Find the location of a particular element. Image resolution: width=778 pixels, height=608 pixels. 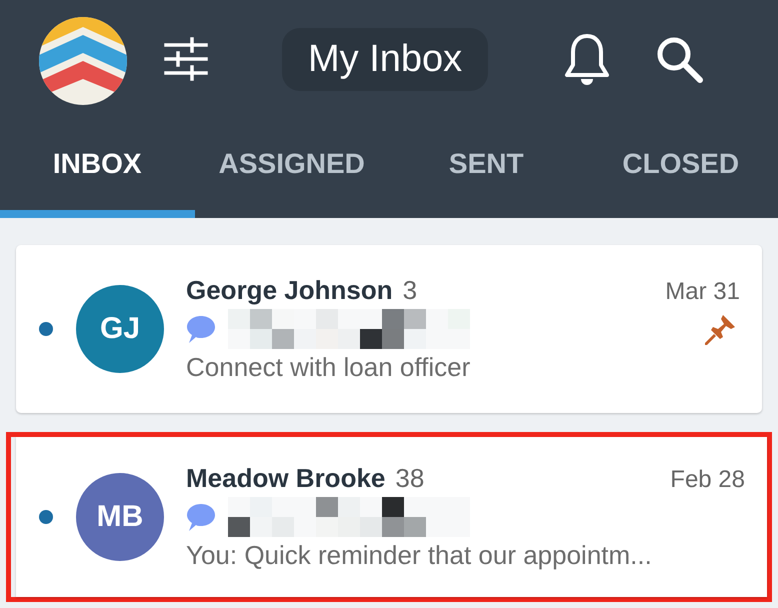

message-count: 38 is located at coordinates (409, 478).